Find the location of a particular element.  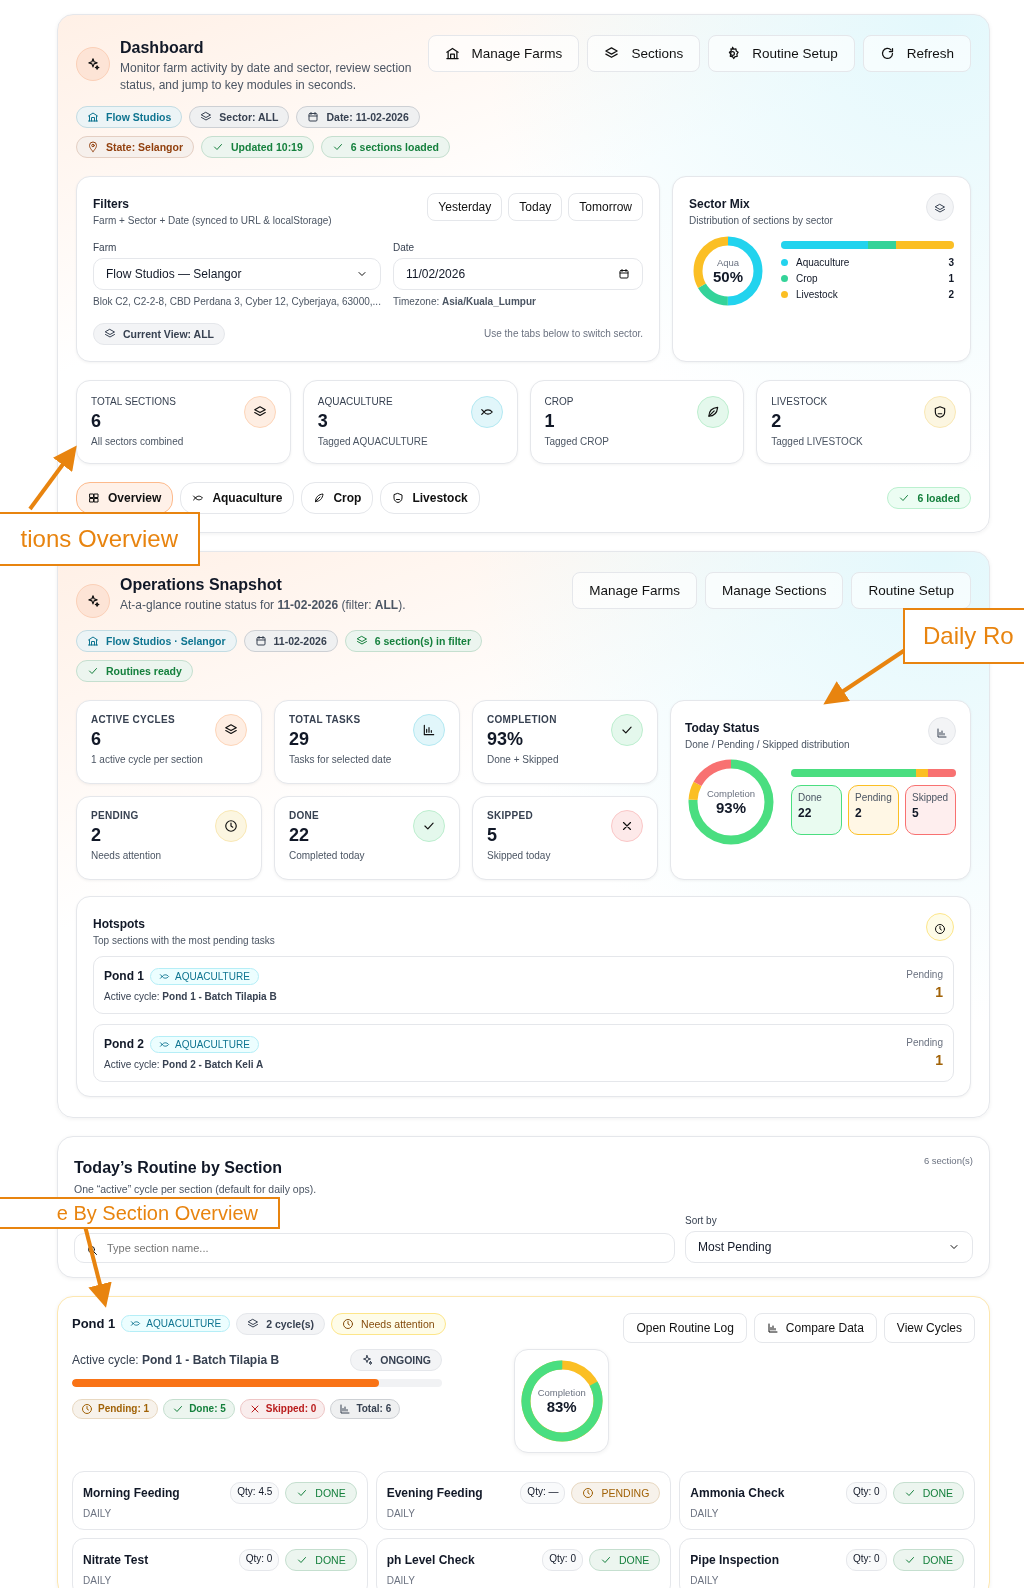

sparkle-icon is located at coordinates (93, 600).